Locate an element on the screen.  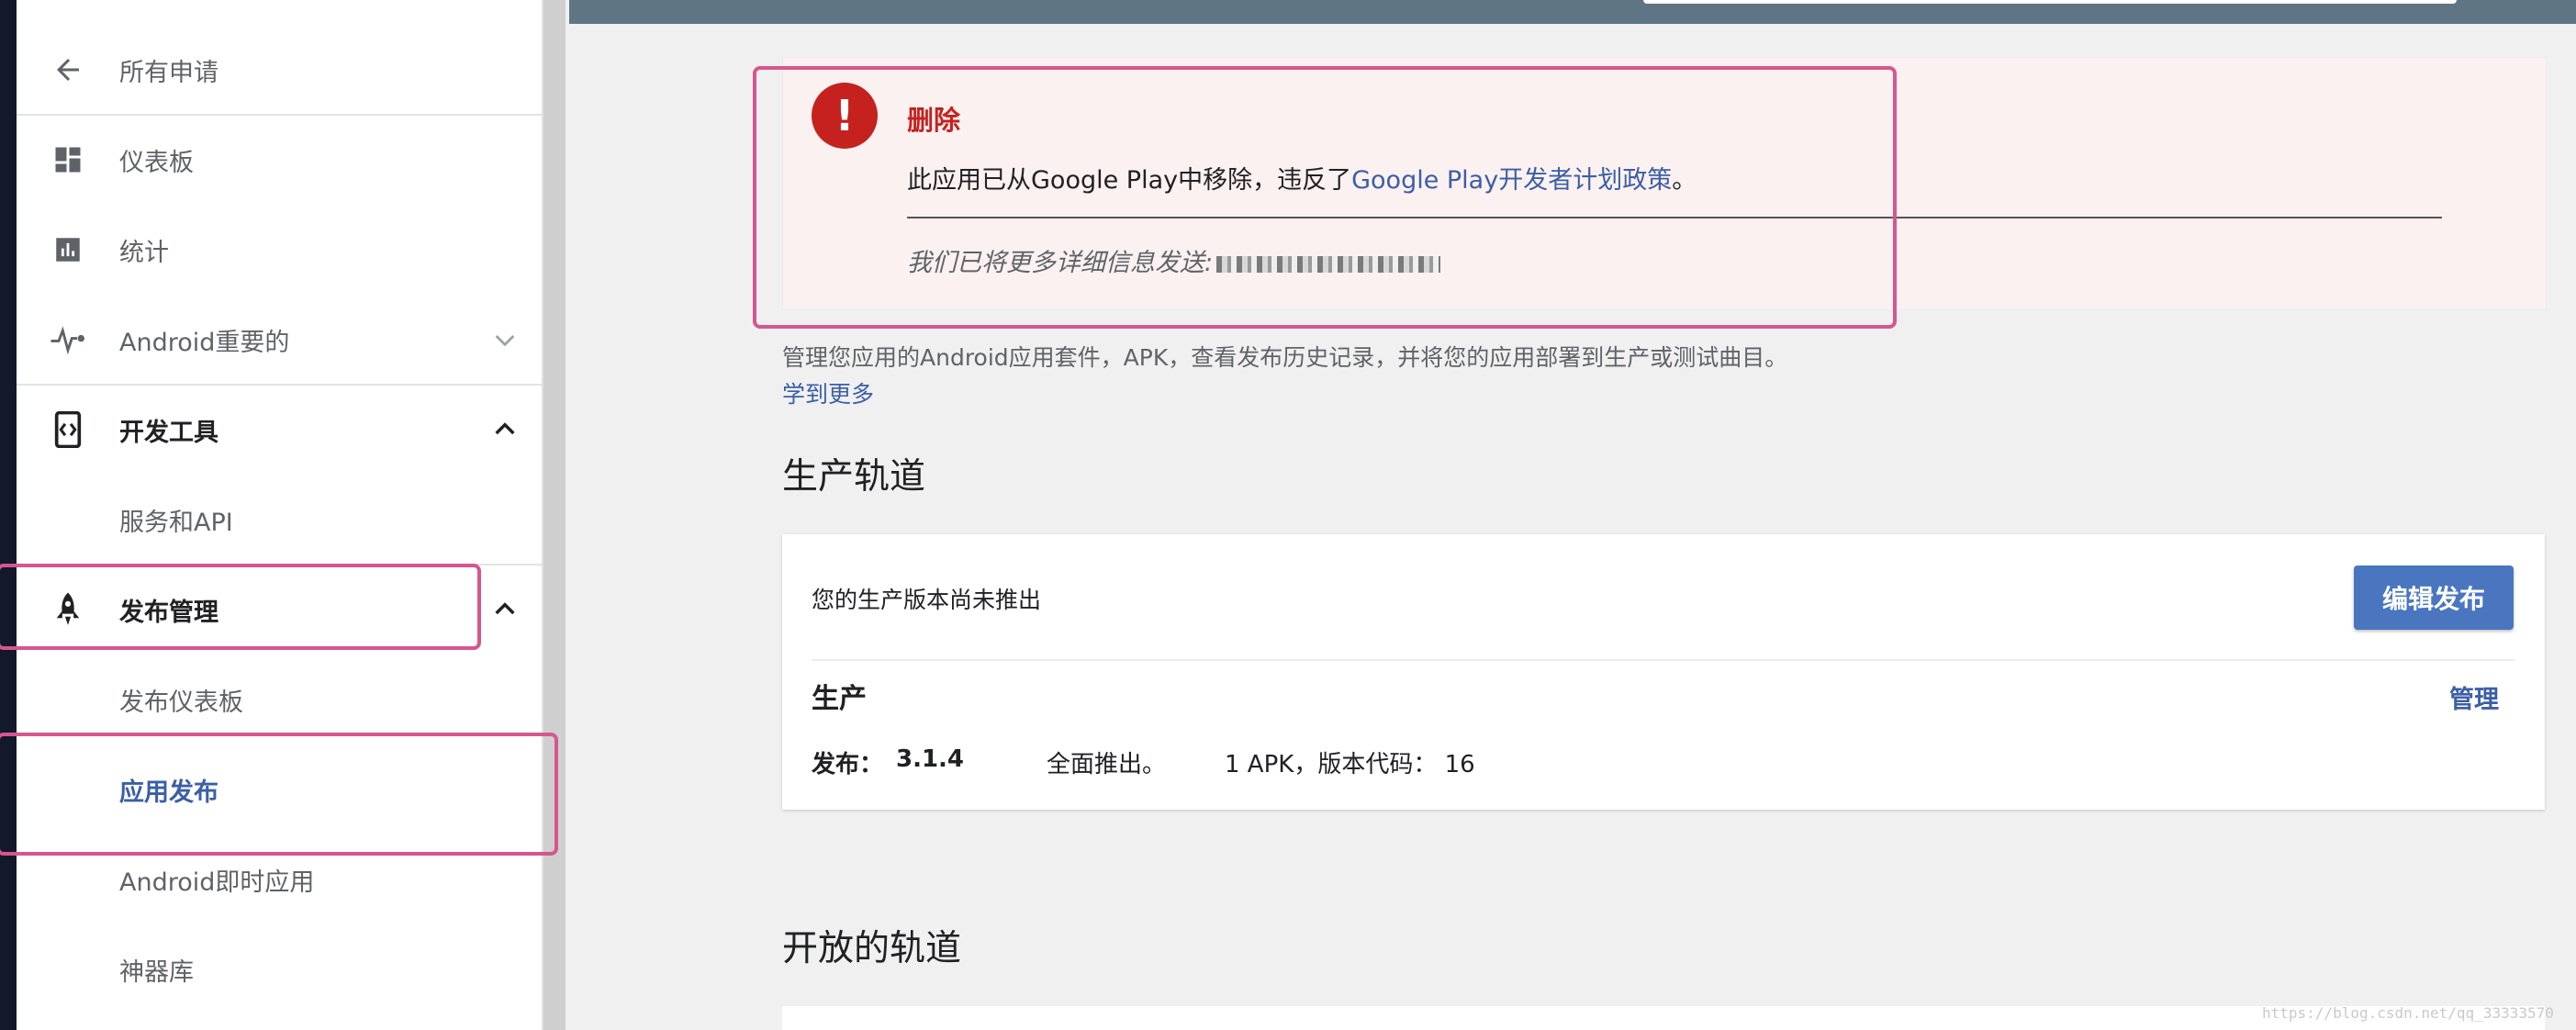
sidebar-scrollbar is located at coordinates (554, 515).